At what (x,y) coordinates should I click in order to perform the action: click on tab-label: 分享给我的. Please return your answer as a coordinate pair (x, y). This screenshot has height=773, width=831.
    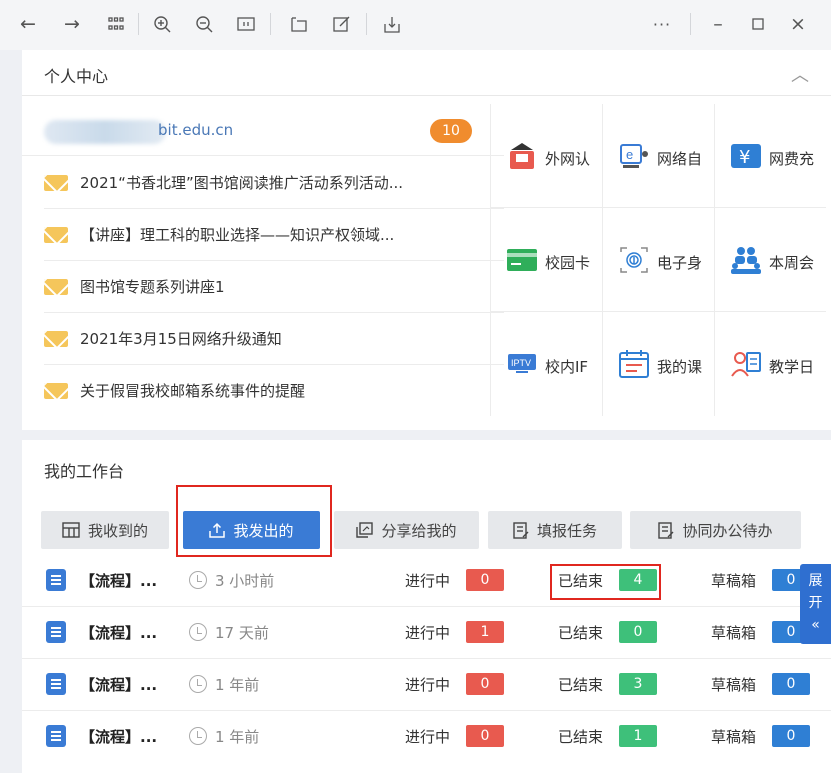
    Looking at the image, I should click on (419, 530).